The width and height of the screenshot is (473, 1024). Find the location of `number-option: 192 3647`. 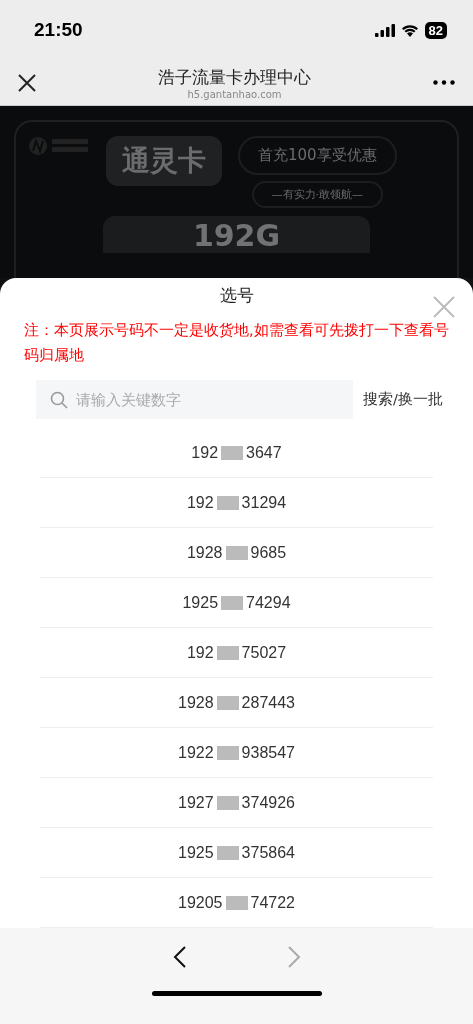

number-option: 192 3647 is located at coordinates (236, 453).